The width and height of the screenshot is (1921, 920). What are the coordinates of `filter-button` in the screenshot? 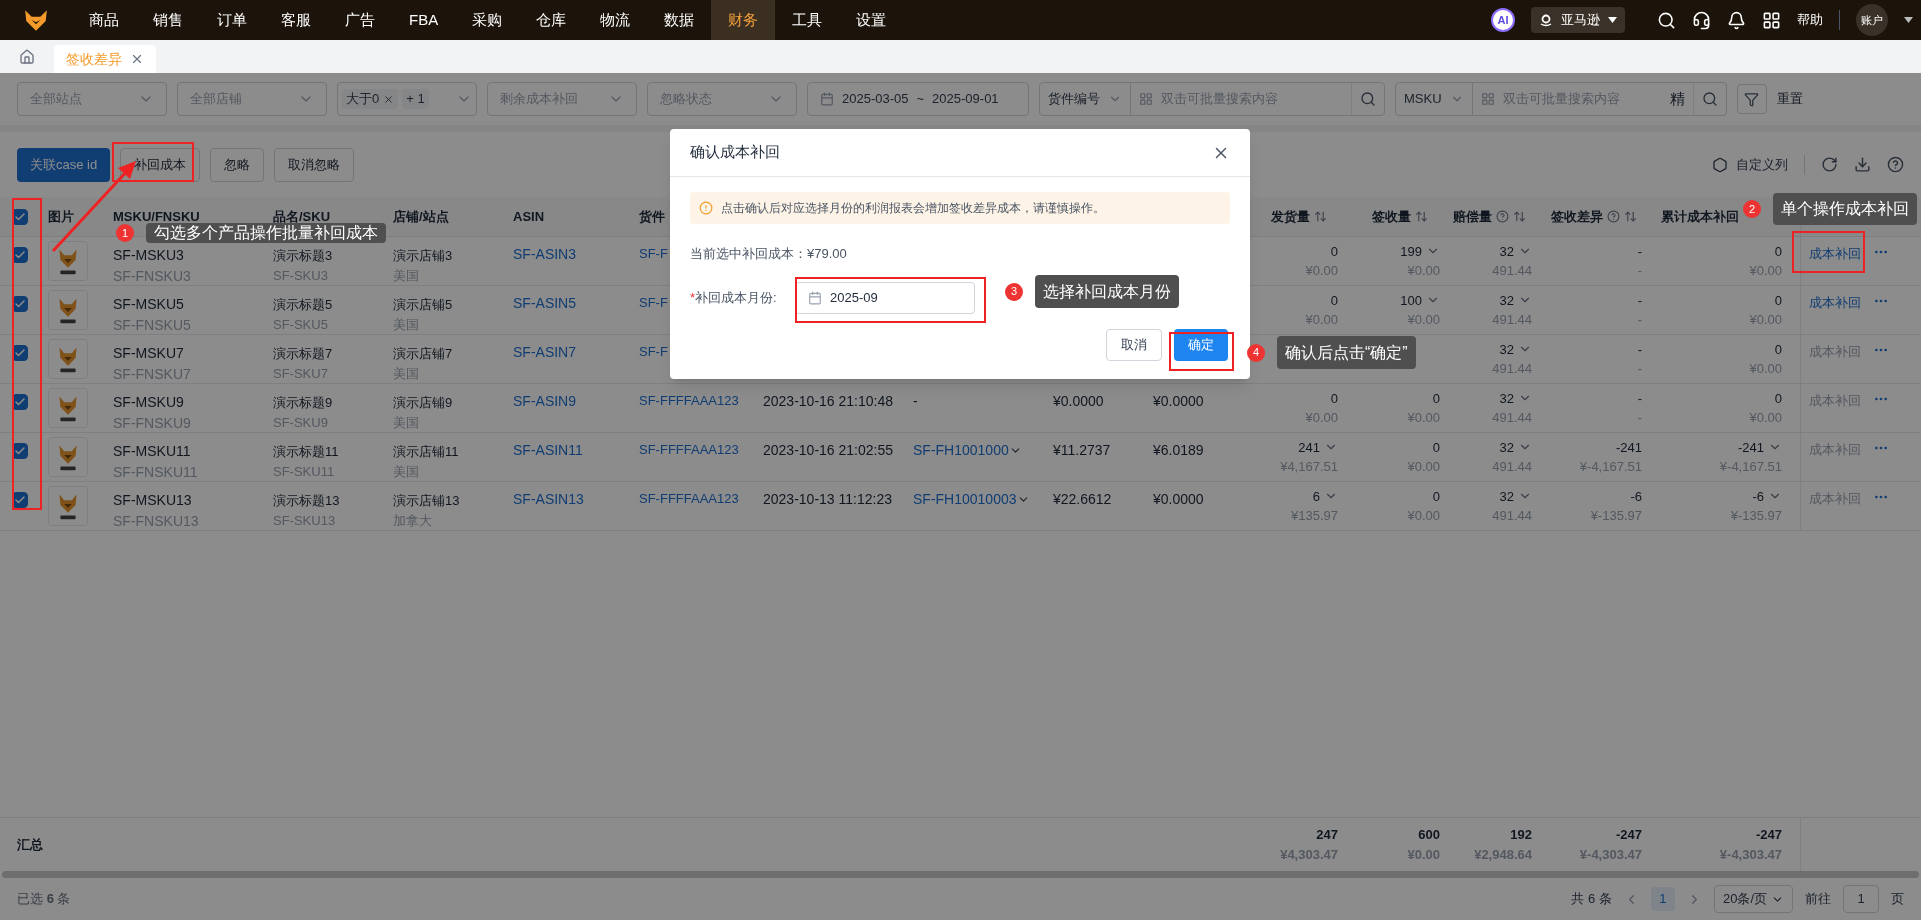 It's located at (1751, 99).